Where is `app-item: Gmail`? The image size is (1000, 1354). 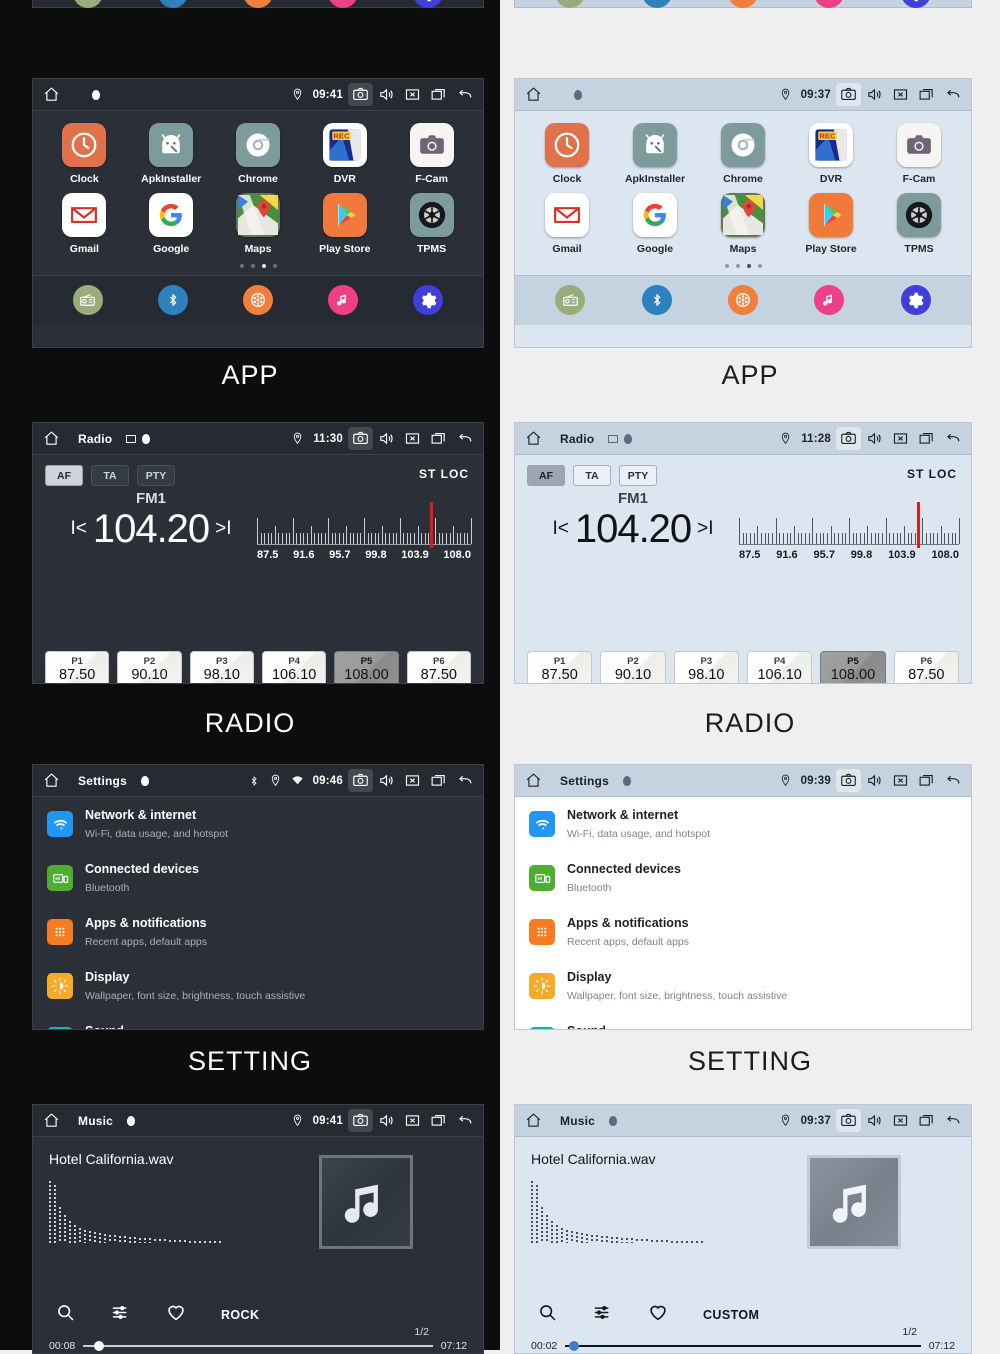 app-item: Gmail is located at coordinates (84, 224).